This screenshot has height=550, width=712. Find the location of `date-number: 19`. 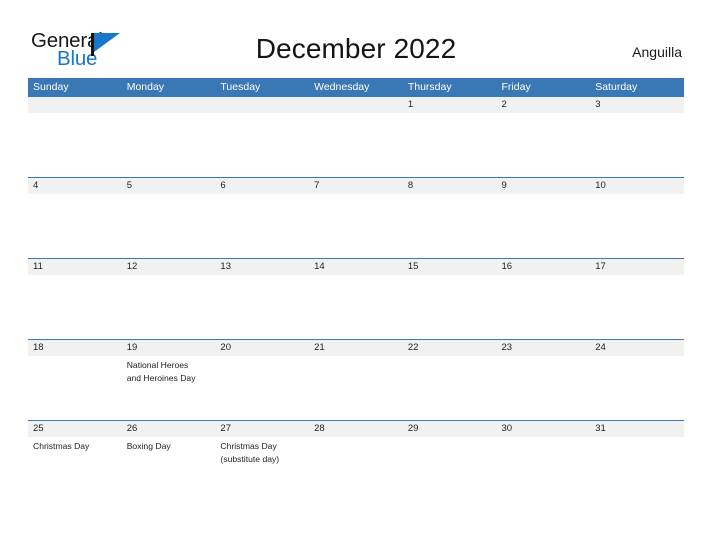

date-number: 19 is located at coordinates (169, 348).